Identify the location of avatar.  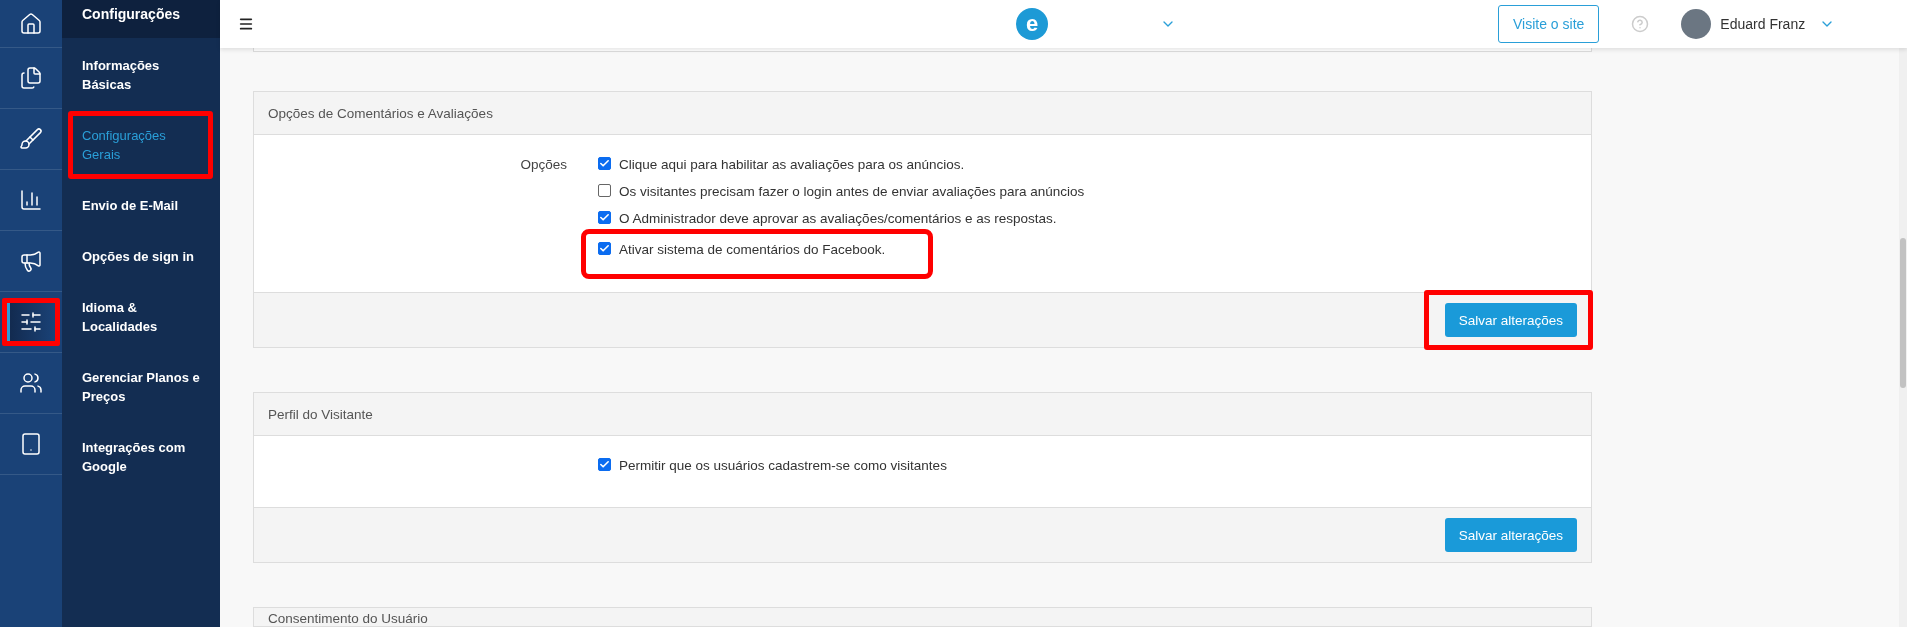
(1696, 24).